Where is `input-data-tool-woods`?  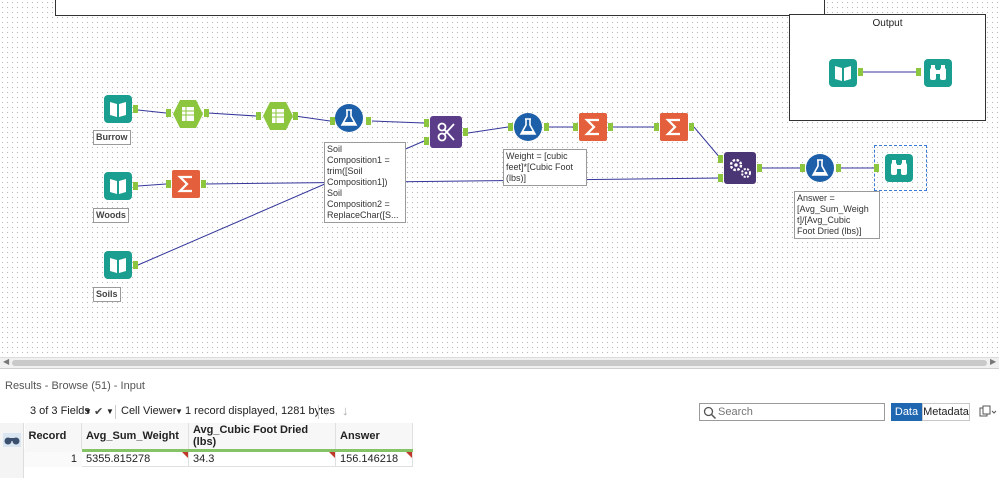
input-data-tool-woods is located at coordinates (118, 186).